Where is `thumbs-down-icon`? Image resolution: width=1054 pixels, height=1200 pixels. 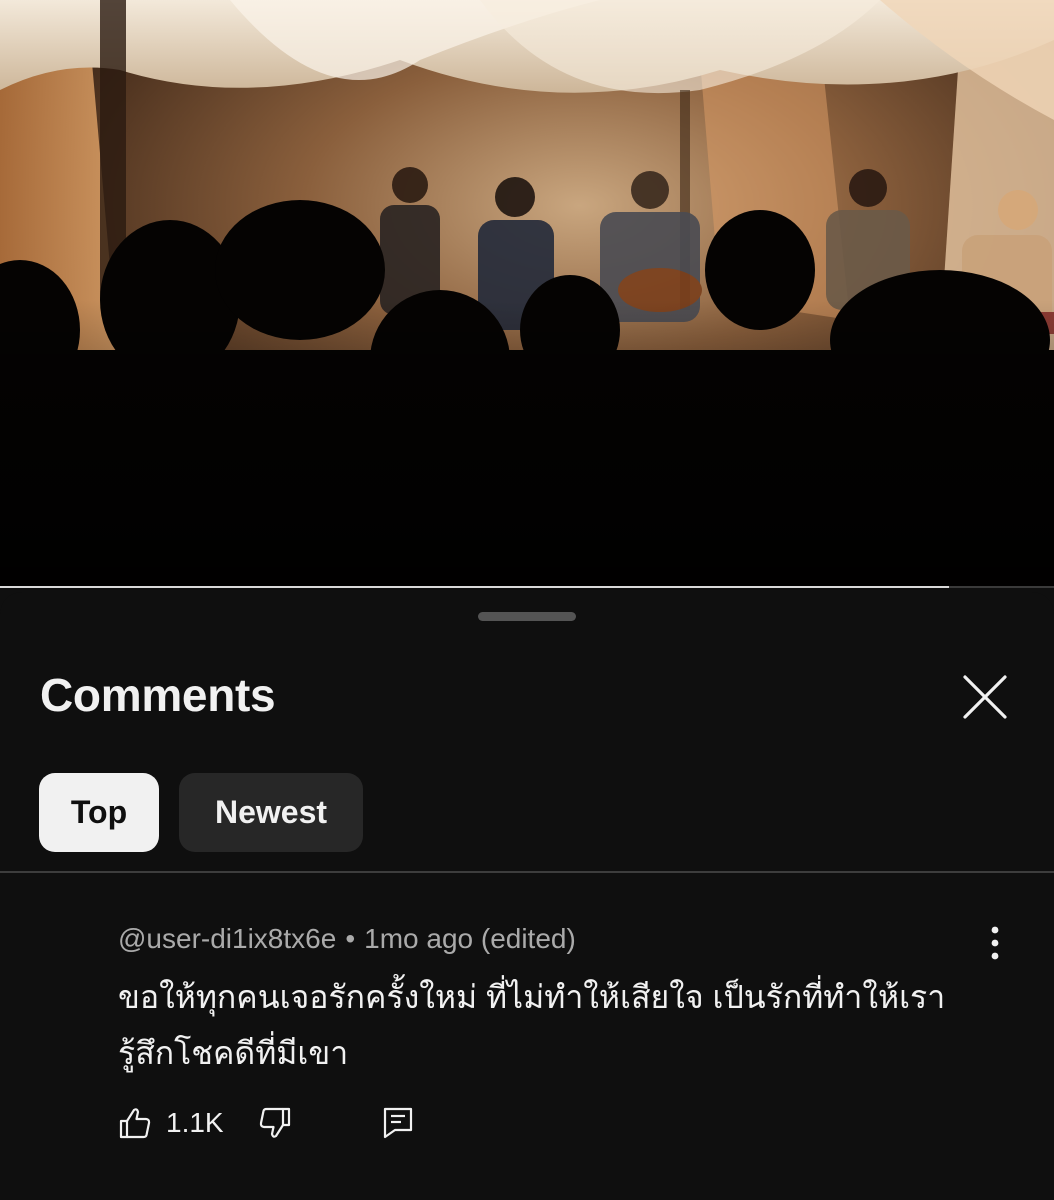
thumbs-down-icon is located at coordinates (275, 1122).